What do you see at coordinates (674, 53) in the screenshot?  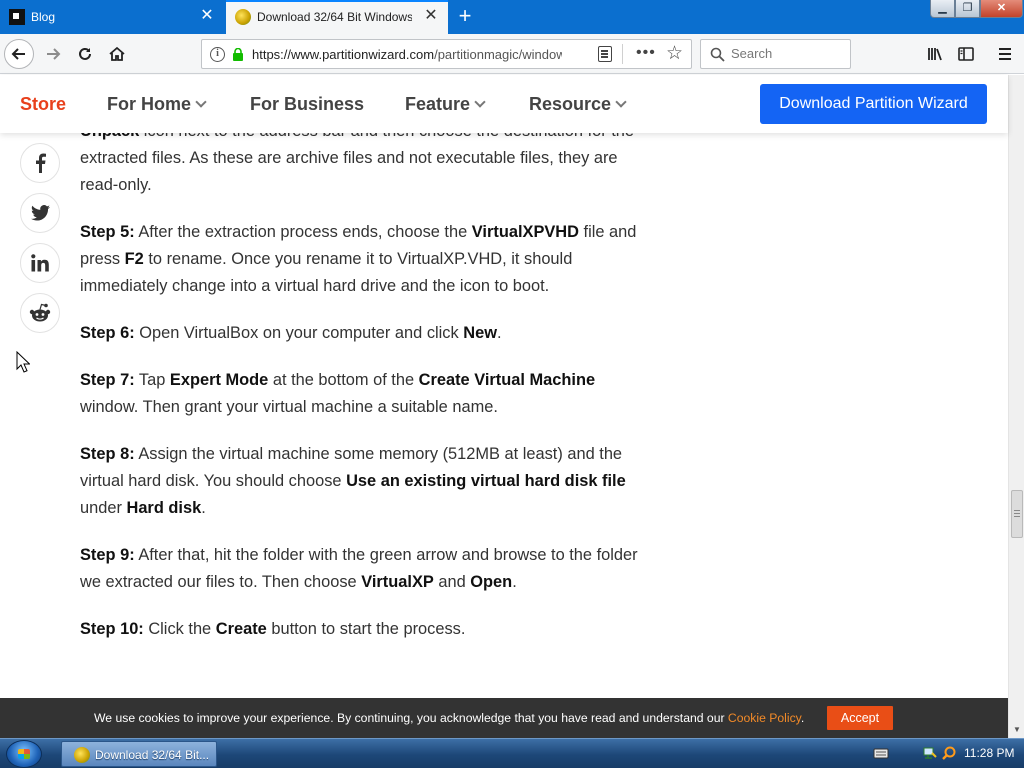 I see `star-icon: ☆` at bounding box center [674, 53].